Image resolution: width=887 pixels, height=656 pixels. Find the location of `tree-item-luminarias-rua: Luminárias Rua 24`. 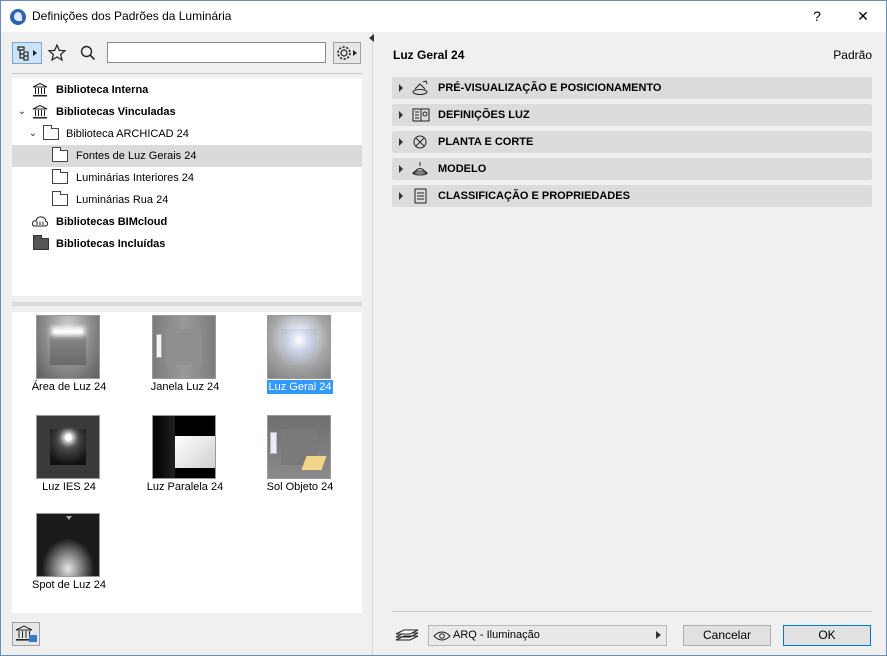

tree-item-luminarias-rua: Luminárias Rua 24 is located at coordinates (187, 200).